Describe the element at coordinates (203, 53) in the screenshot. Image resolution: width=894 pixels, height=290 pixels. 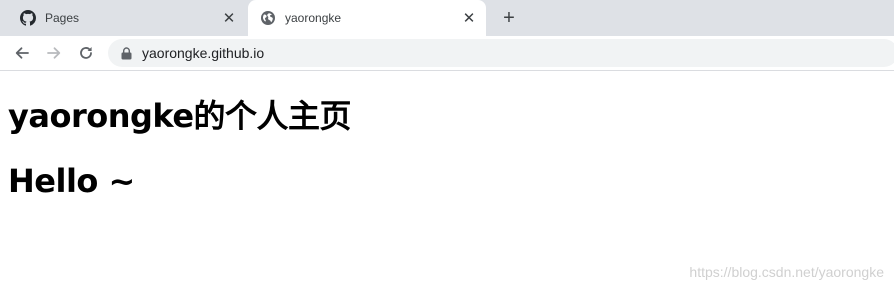
I see `address-url: yaorongke.github.io` at that location.